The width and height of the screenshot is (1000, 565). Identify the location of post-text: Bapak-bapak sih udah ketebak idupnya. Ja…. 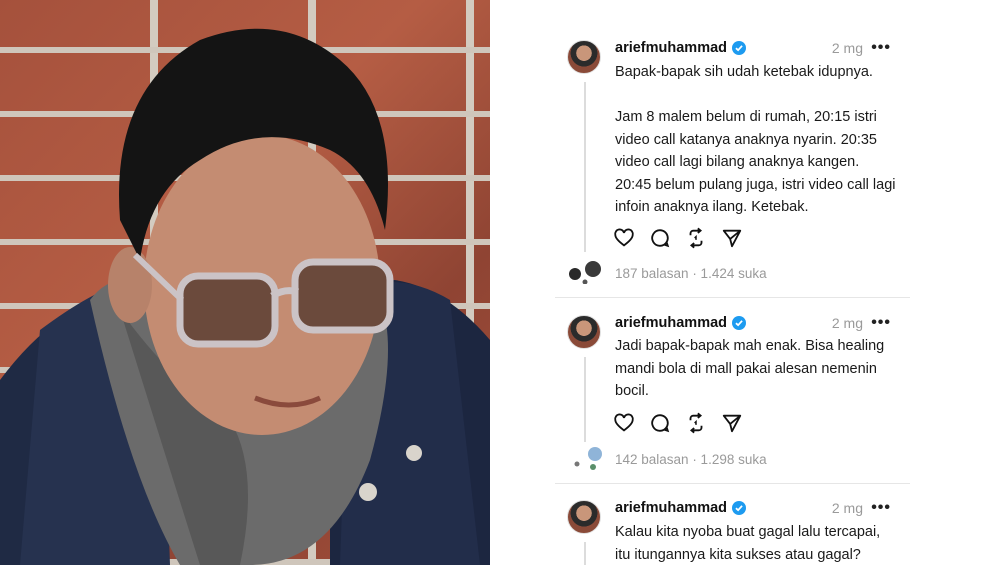
(755, 139).